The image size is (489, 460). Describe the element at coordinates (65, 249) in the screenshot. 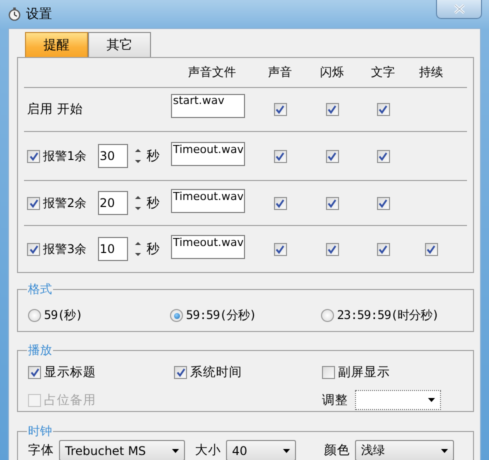

I see `checkbox-label: 报警3余` at that location.